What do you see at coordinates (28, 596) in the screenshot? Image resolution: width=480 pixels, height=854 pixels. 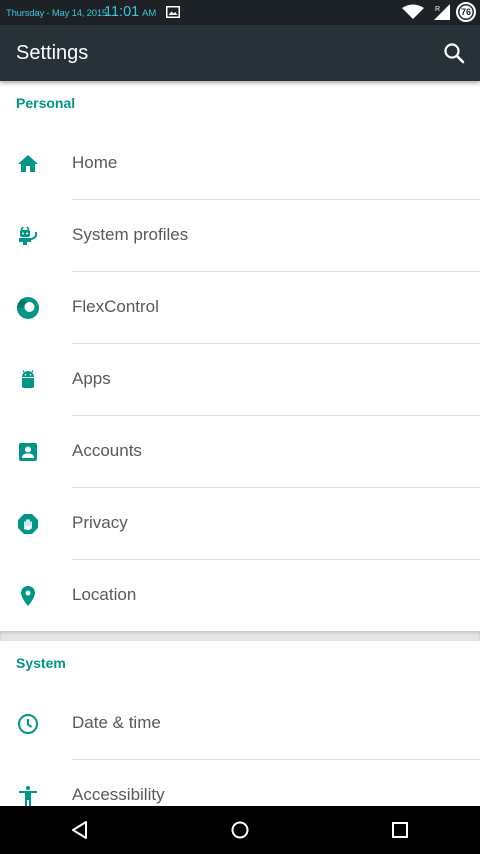 I see `location-pin-icon` at bounding box center [28, 596].